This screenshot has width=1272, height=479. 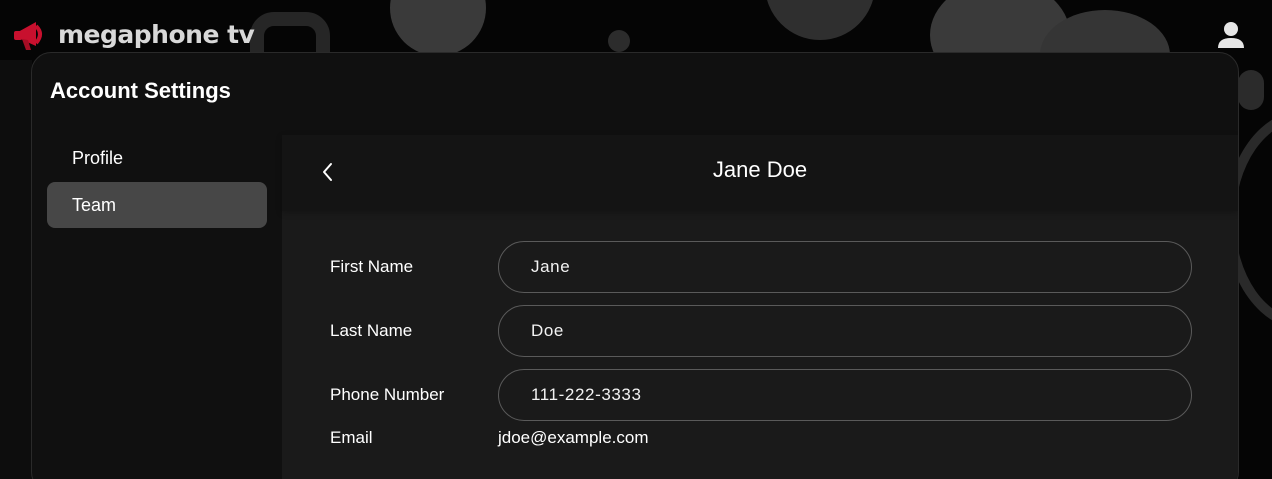 I want to click on last-name-field, so click(x=845, y=331).